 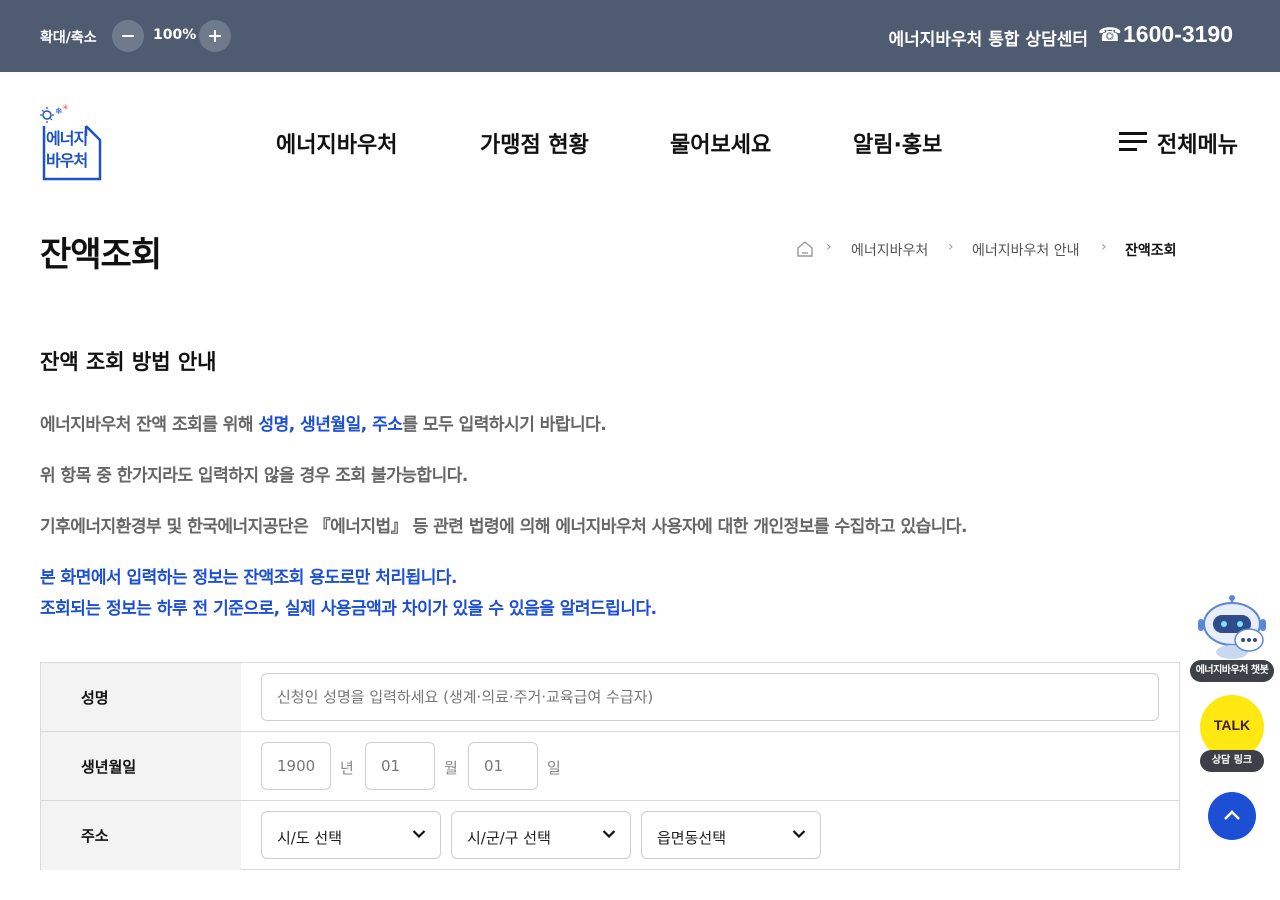 What do you see at coordinates (248, 578) in the screenshot?
I see `guide-notice: 본 화면에서 입력하는 정보는 잔액조회 용도로만 처리됩니다.` at bounding box center [248, 578].